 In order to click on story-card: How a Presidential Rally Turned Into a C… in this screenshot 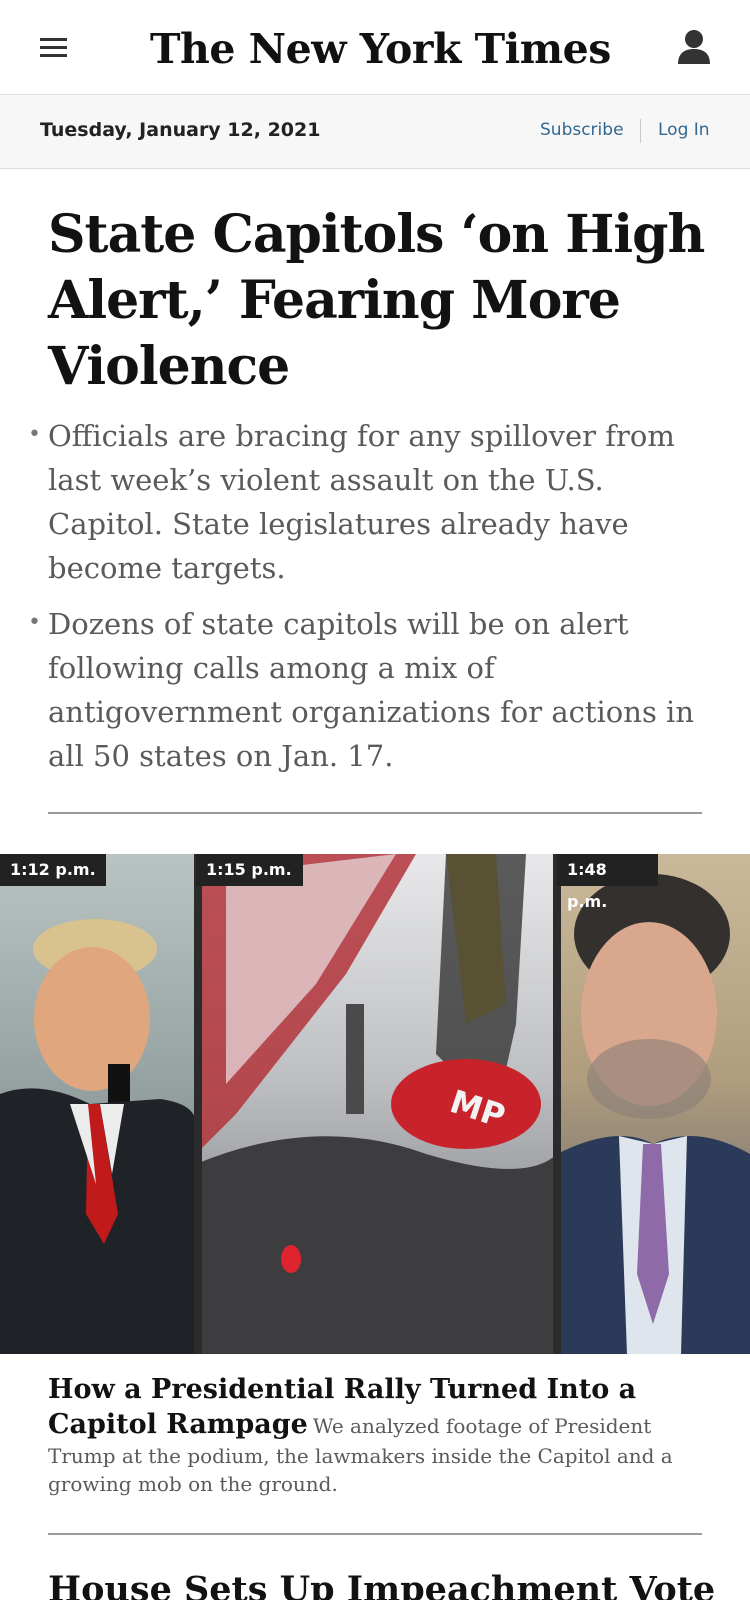, I will do `click(378, 1435)`.